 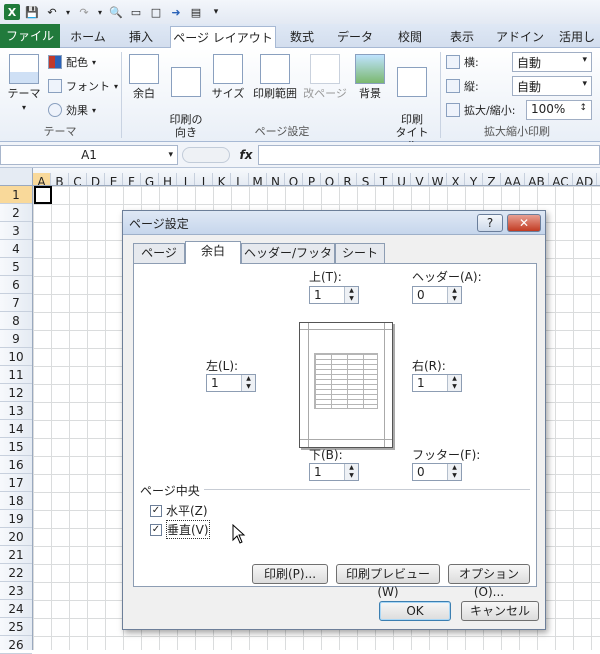 I want to click on column-header: Z, so click(x=492, y=179).